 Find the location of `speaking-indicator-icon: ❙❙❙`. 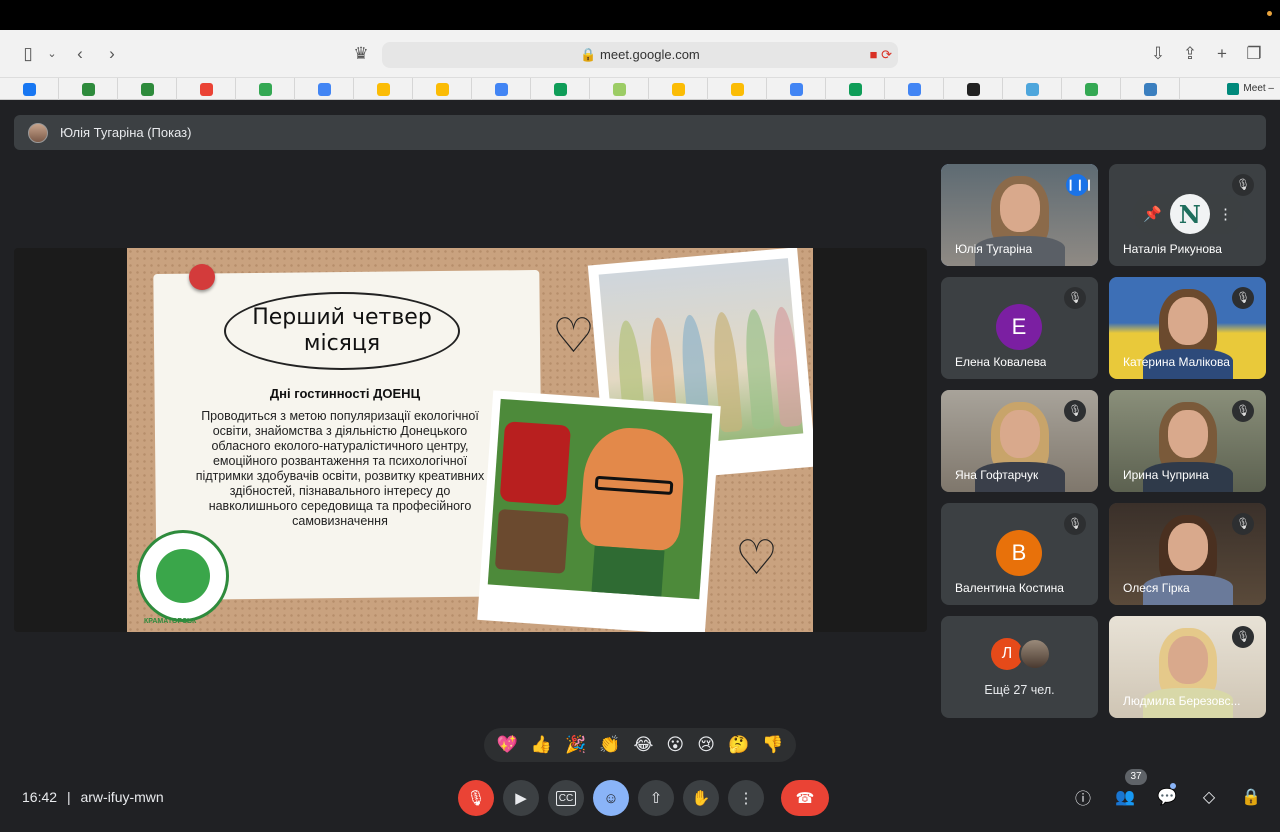

speaking-indicator-icon: ❙❙❙ is located at coordinates (1080, 185).